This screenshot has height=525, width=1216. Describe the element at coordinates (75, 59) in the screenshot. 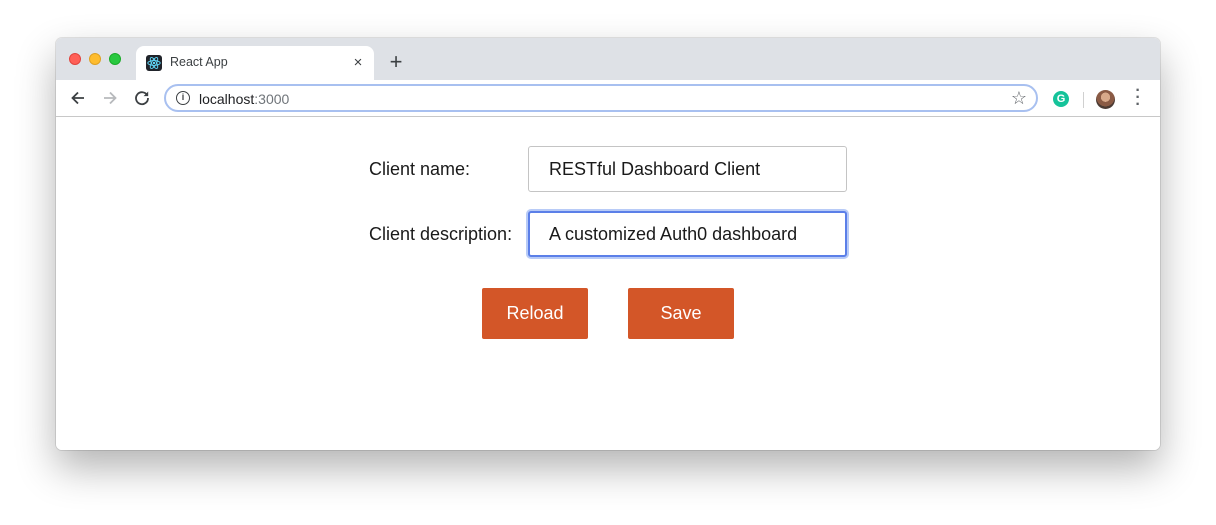

I see `close-window-button` at that location.